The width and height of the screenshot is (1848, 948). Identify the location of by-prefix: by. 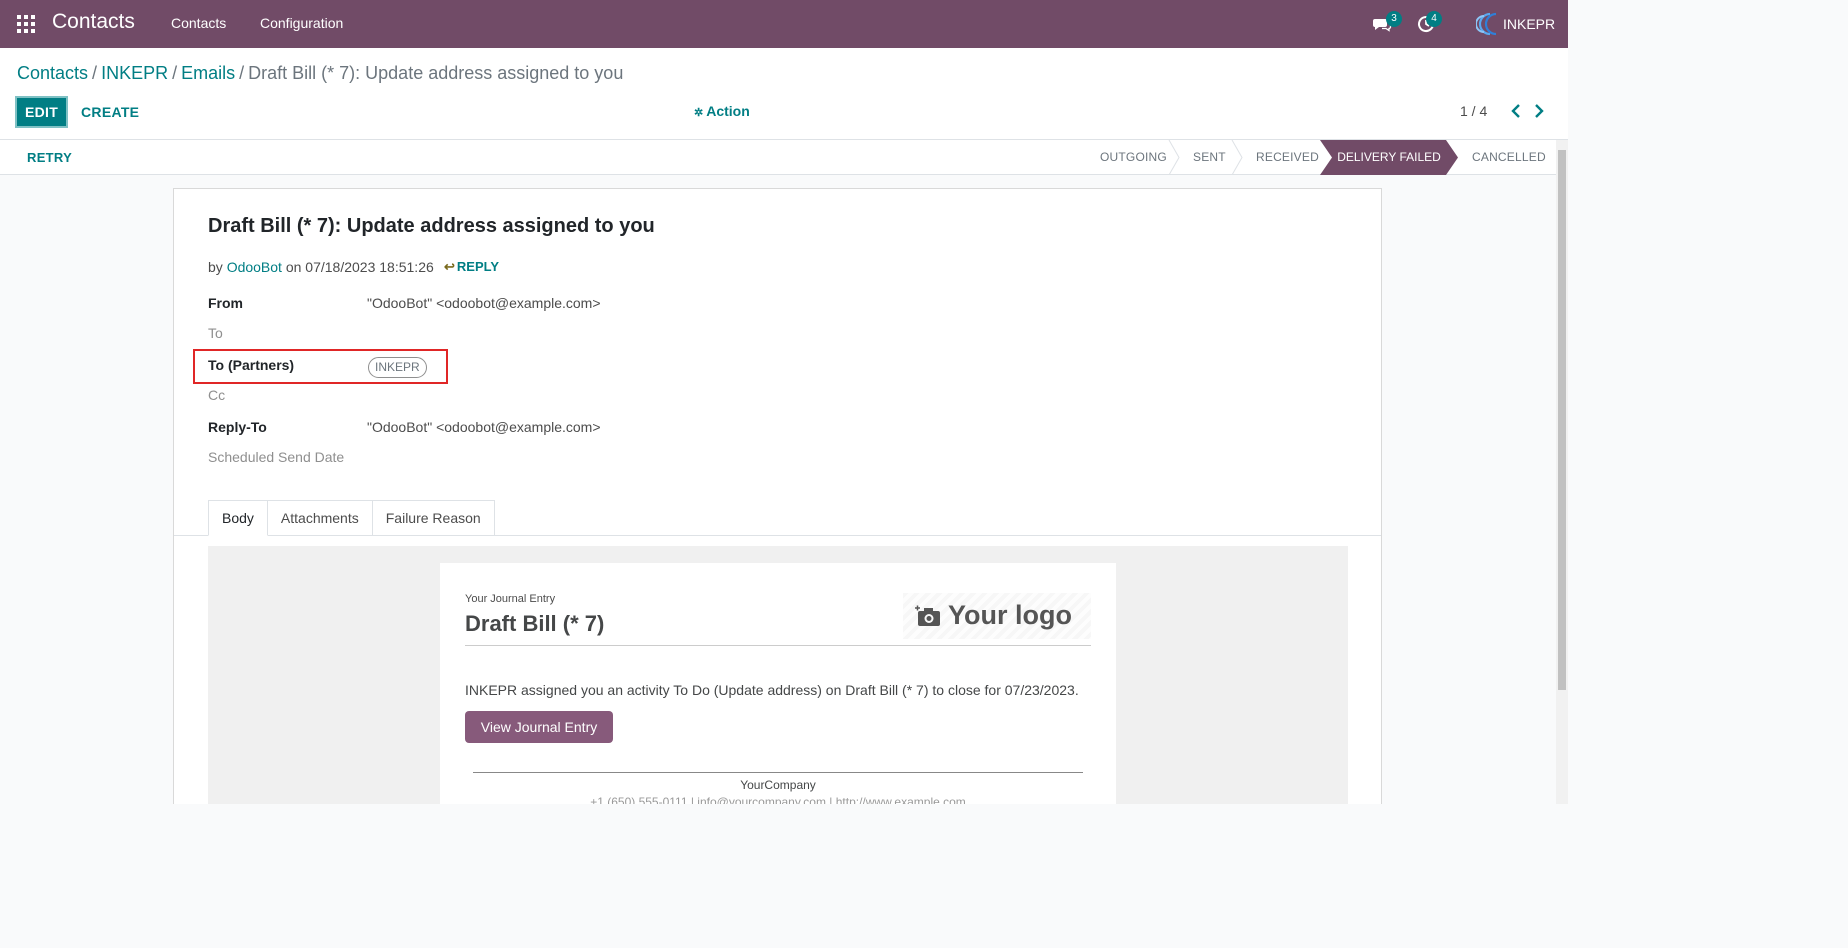
(215, 267).